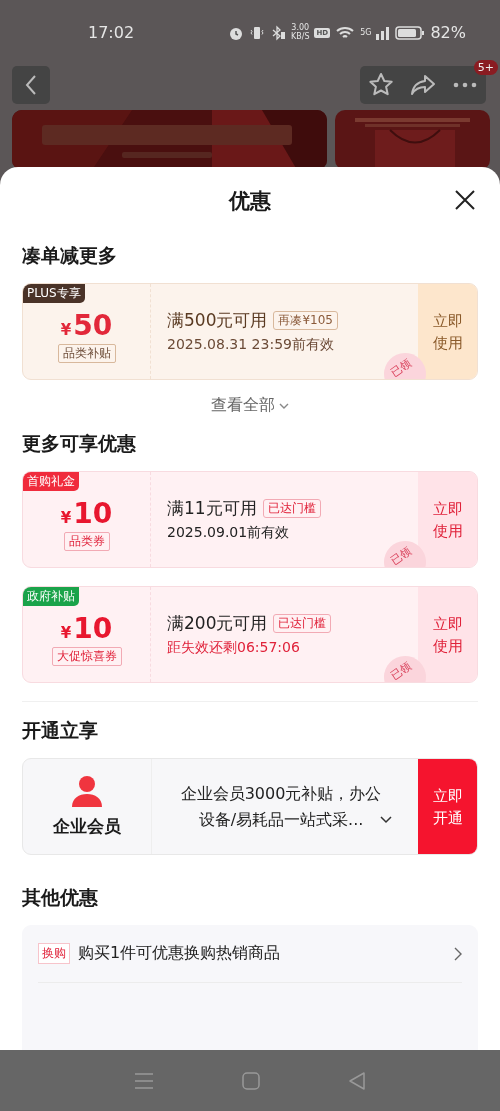 The image size is (500, 1111). I want to click on coupon-condition: 满11元可用, so click(212, 508).